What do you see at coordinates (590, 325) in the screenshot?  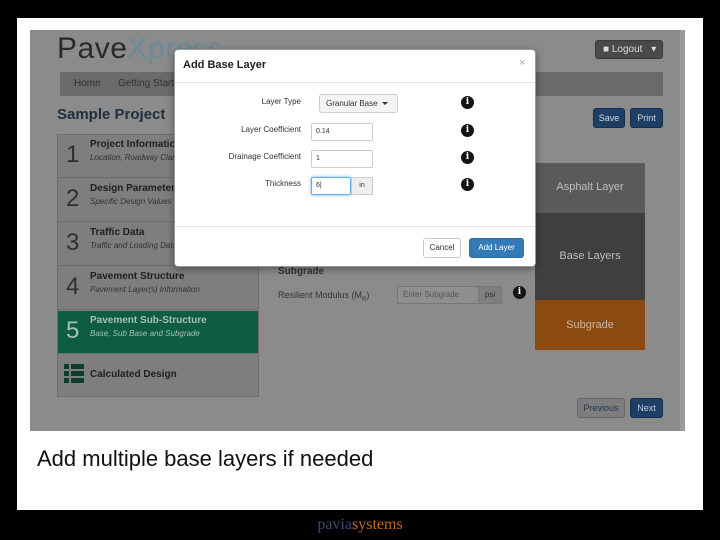 I see `subgrade-layer: Subgrade` at bounding box center [590, 325].